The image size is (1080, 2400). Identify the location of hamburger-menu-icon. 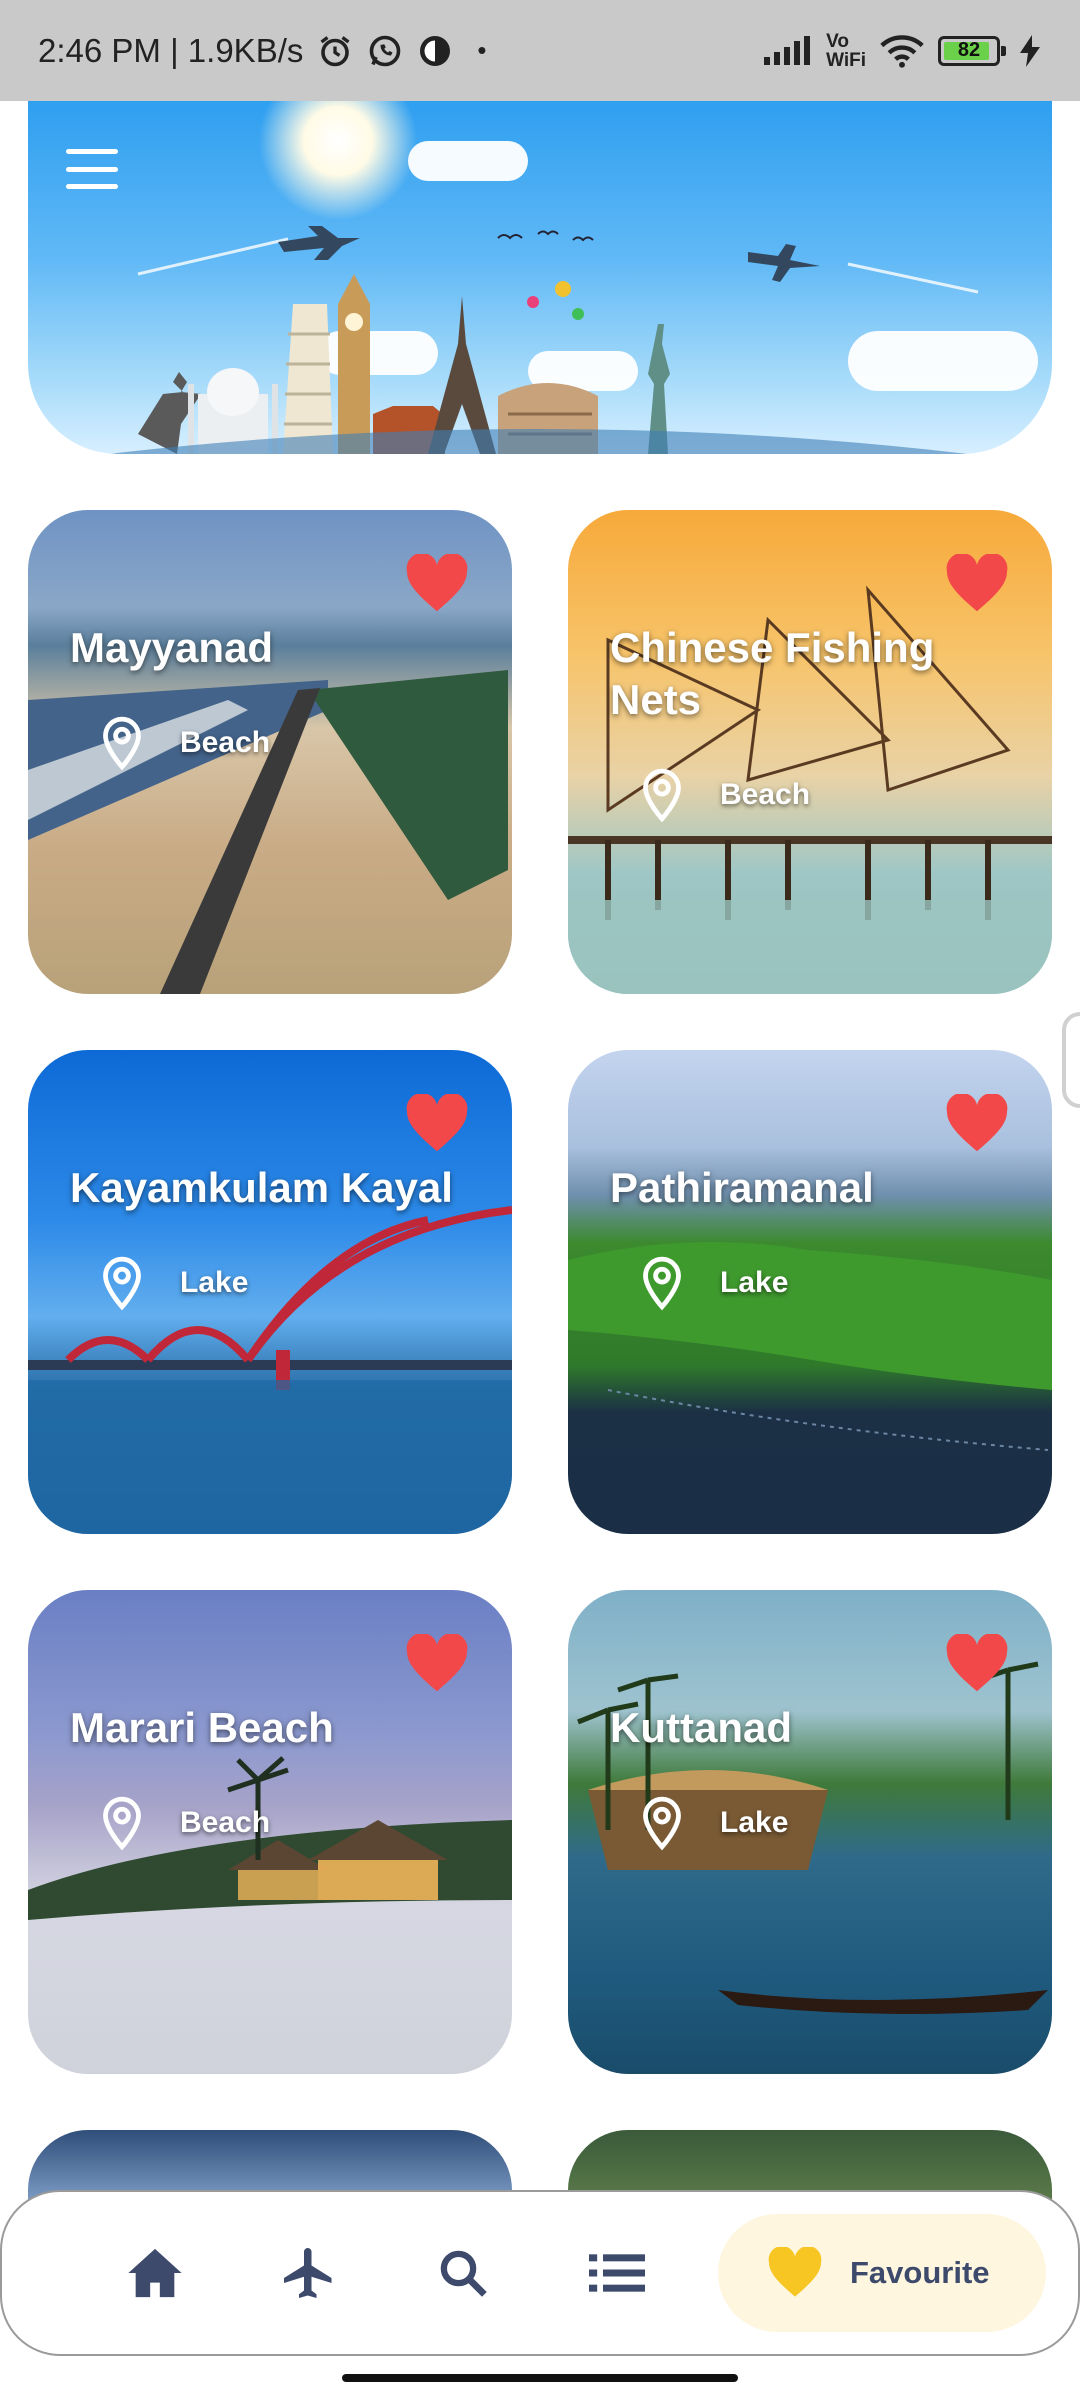
(92, 169).